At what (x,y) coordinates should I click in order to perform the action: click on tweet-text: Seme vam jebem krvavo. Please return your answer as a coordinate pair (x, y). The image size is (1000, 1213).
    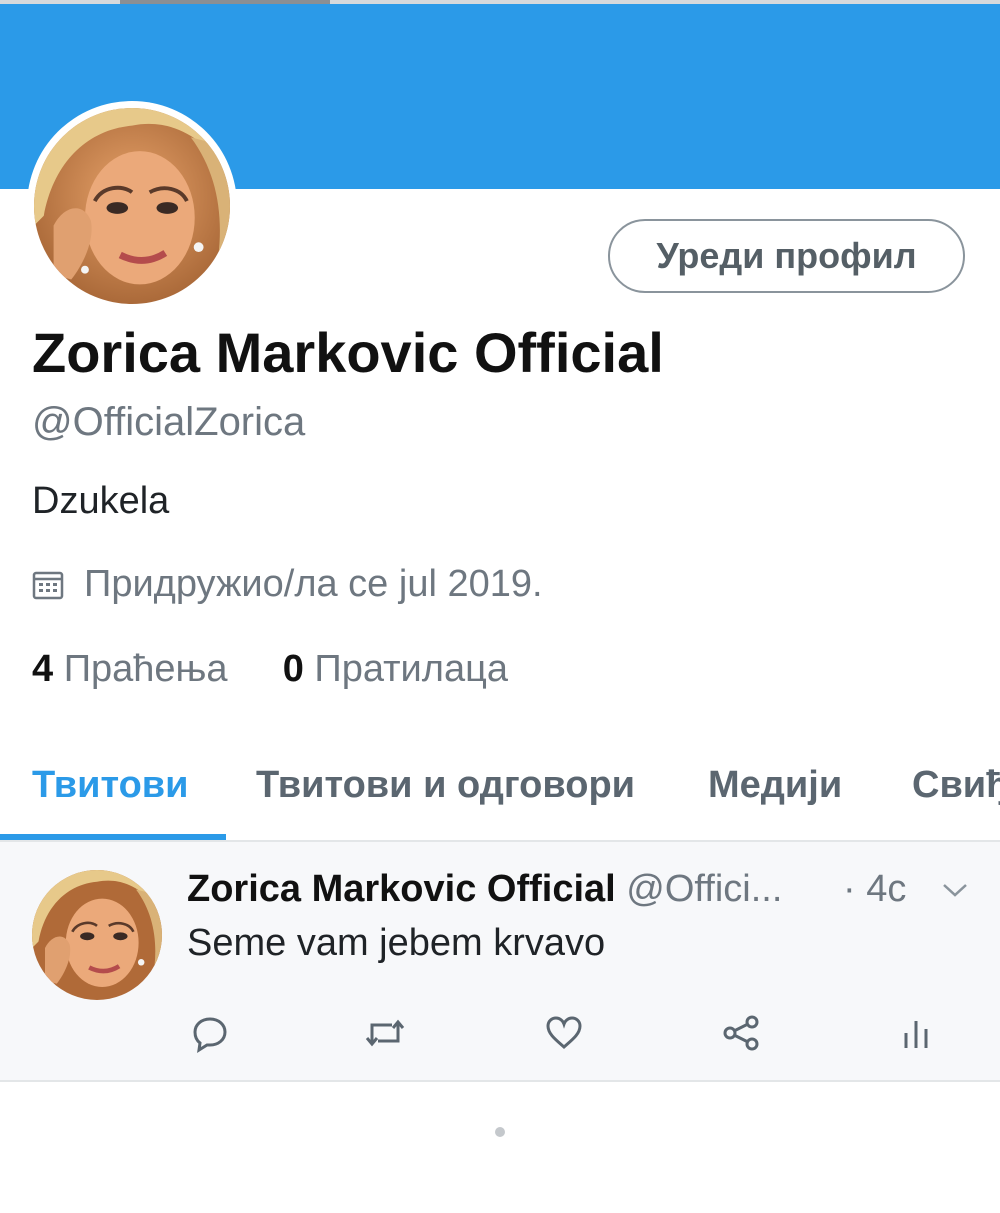
    Looking at the image, I should click on (396, 943).